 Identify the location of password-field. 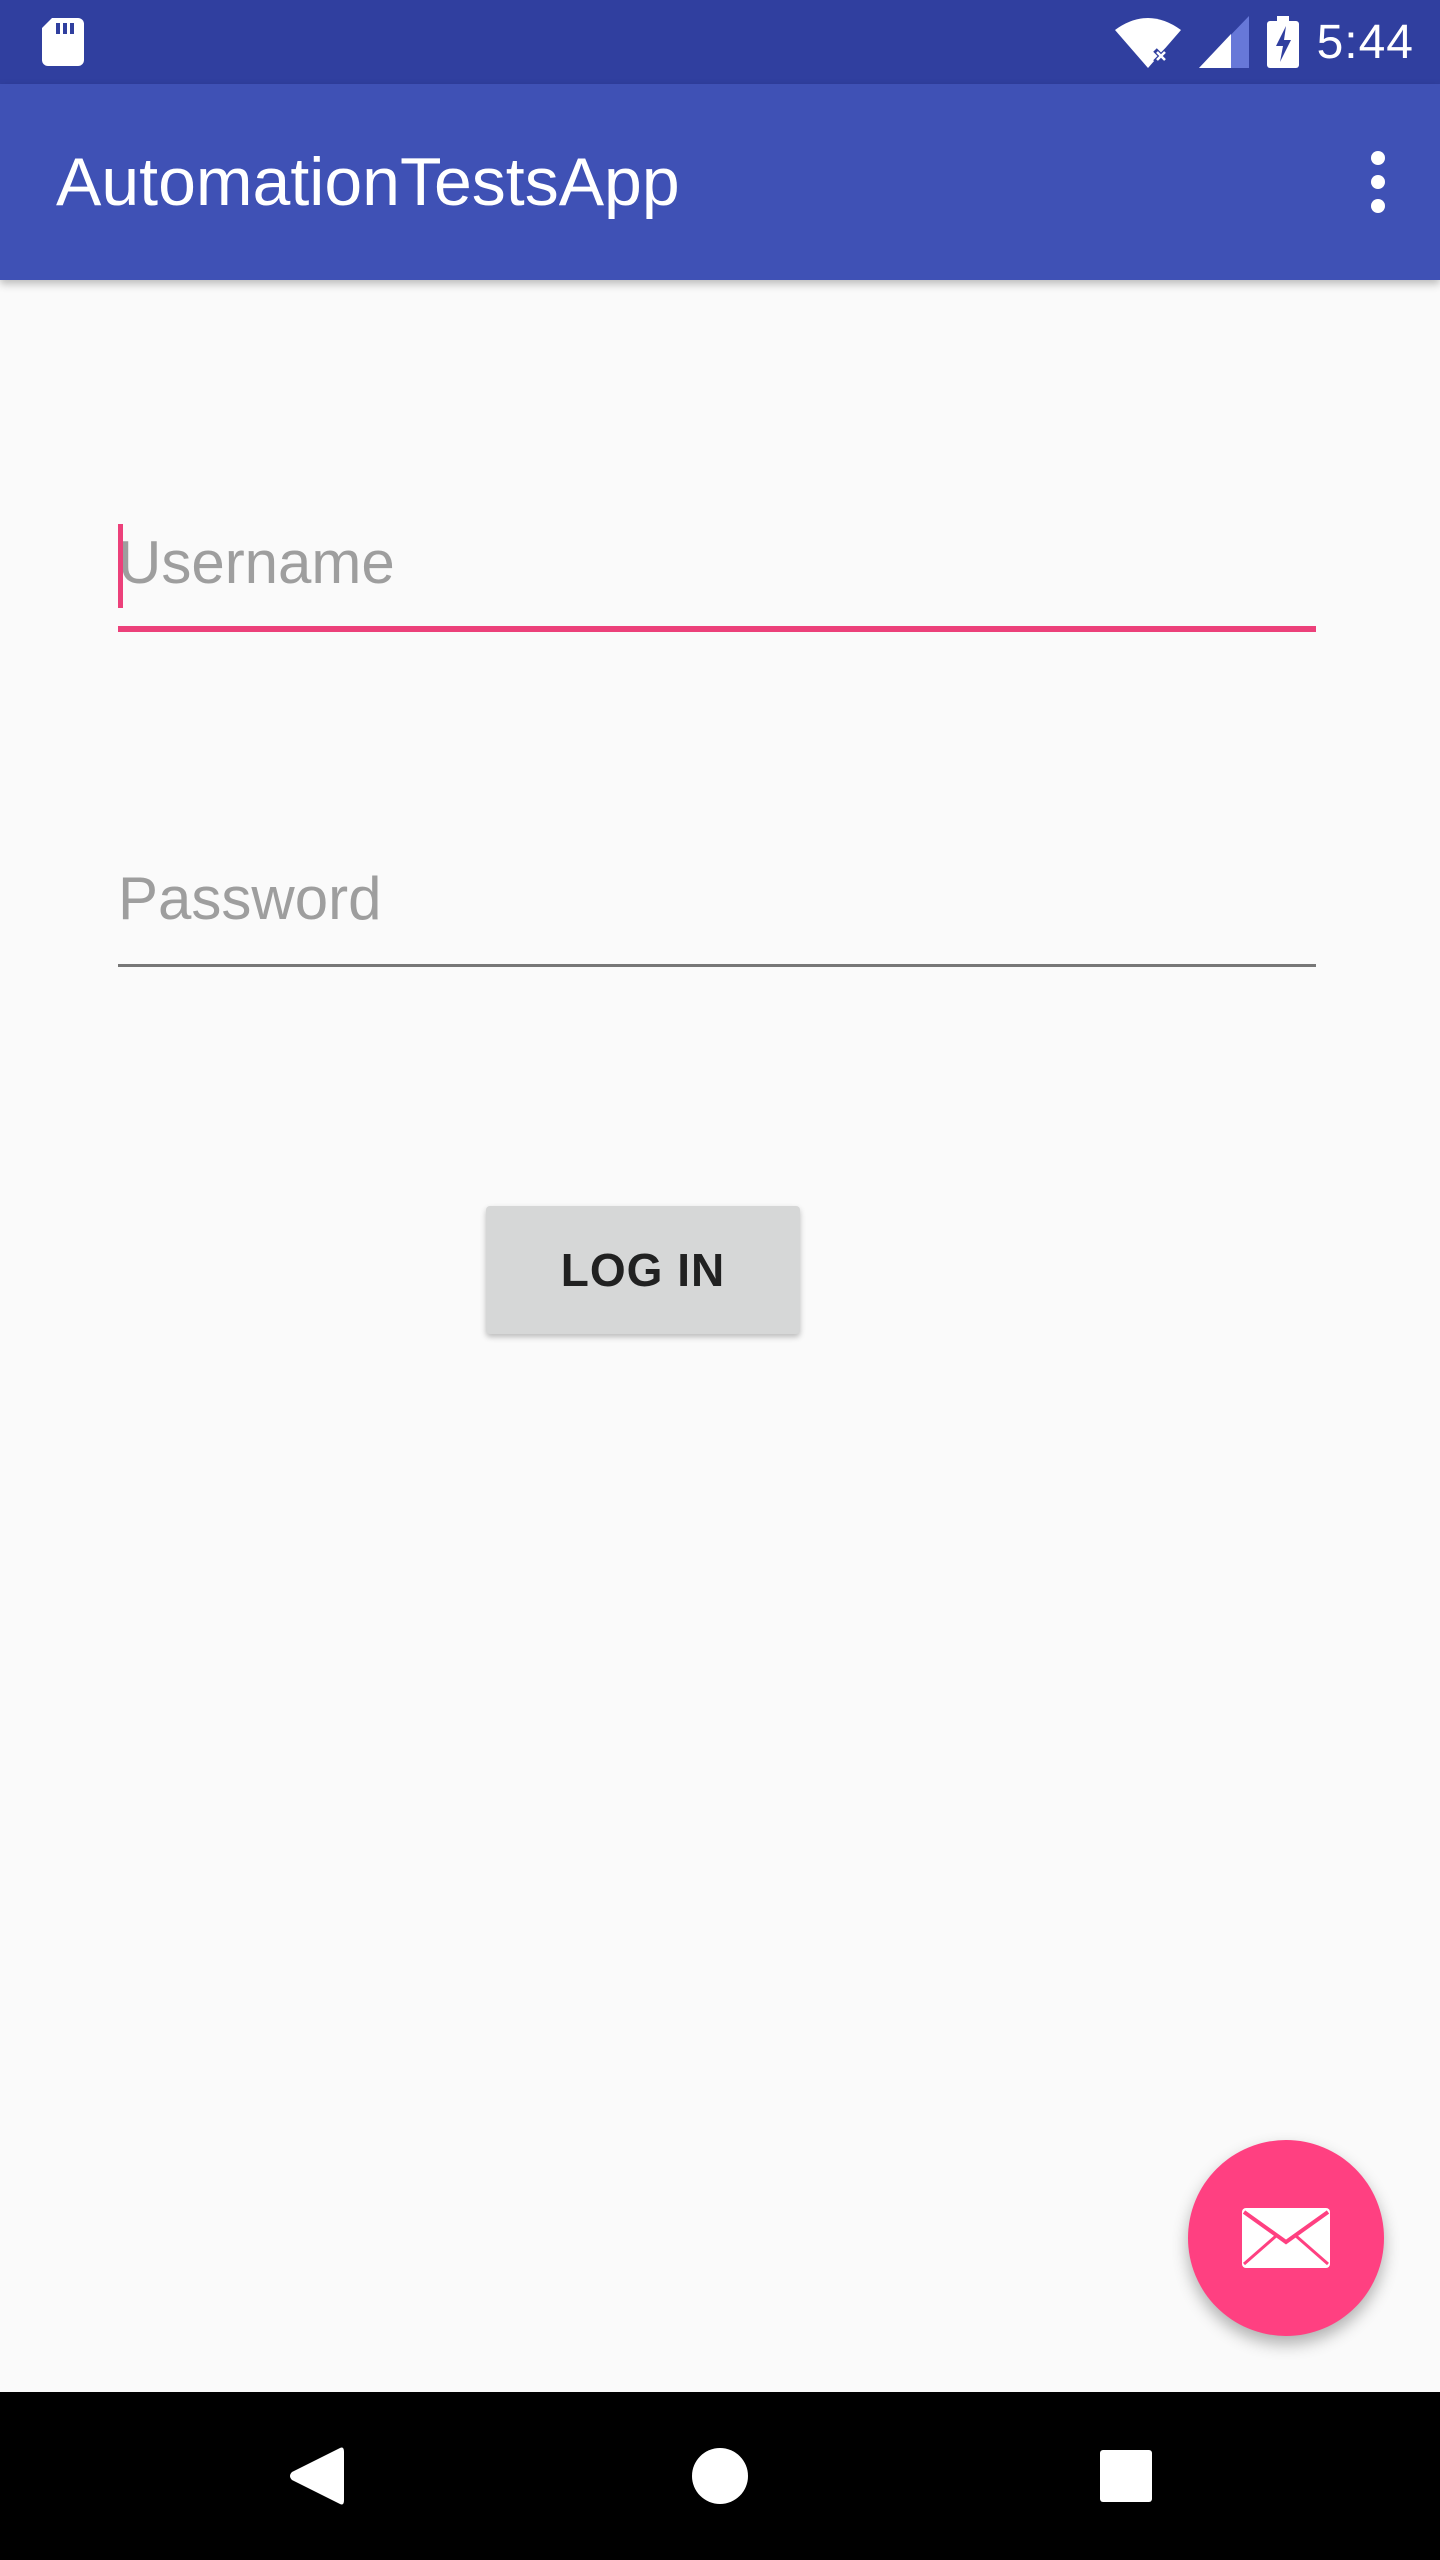
(717, 908).